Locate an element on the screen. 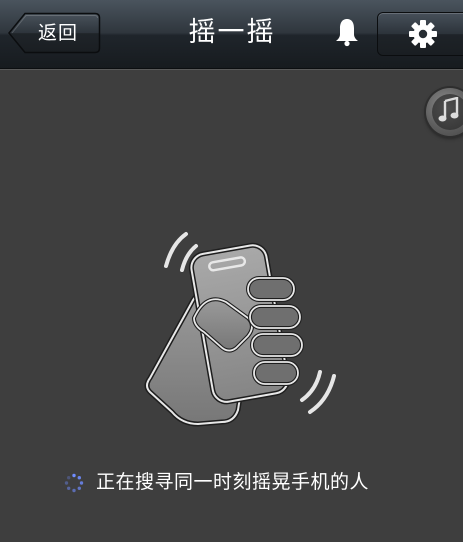 The width and height of the screenshot is (463, 542). music-note-icon is located at coordinates (448, 109).